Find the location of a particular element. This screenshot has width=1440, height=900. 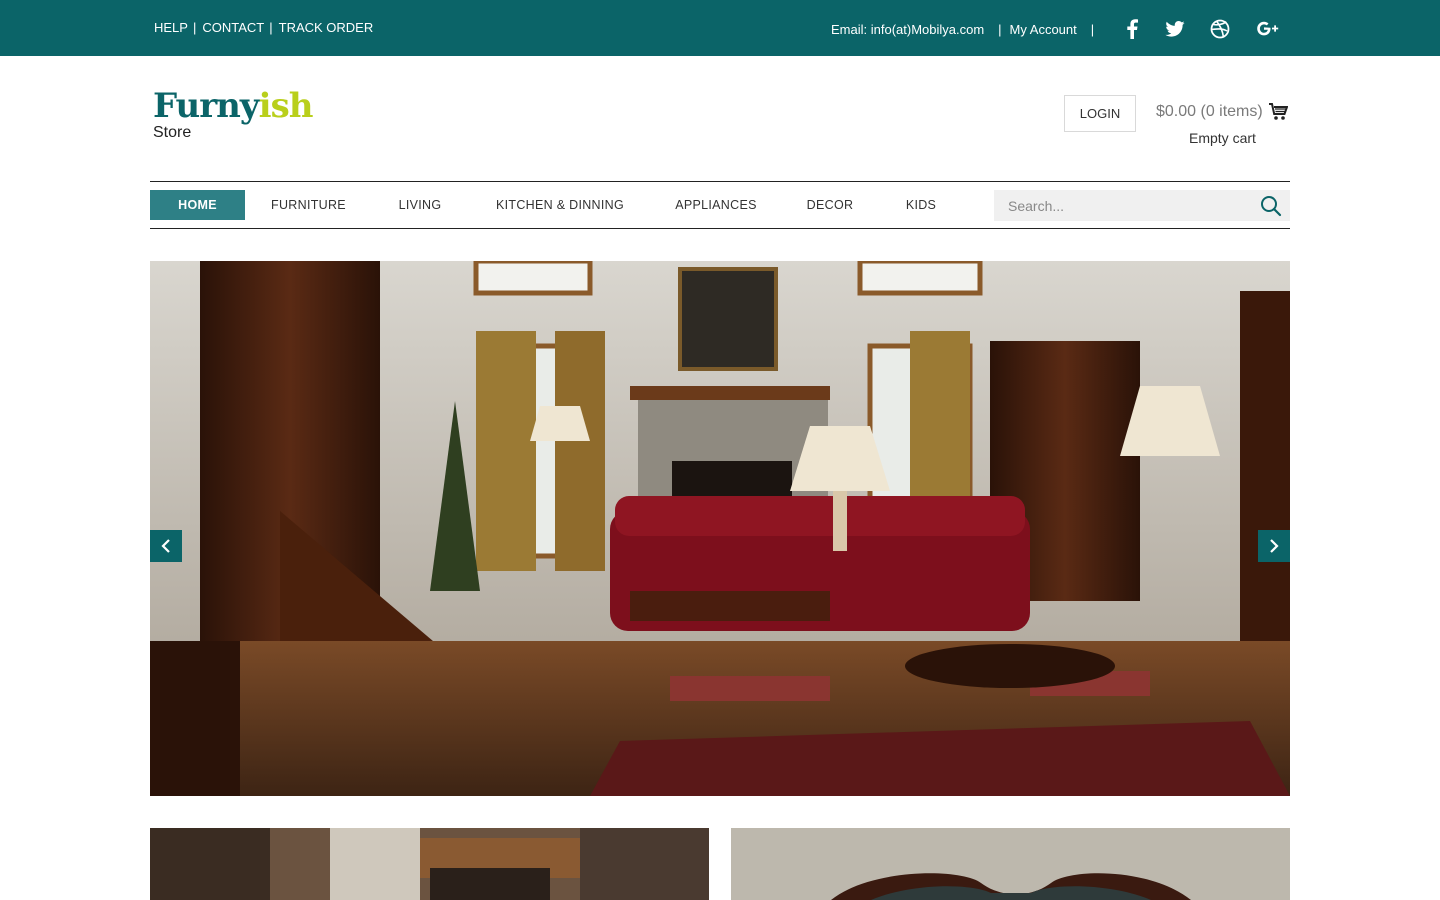

nav-item-home: HOME is located at coordinates (197, 205).